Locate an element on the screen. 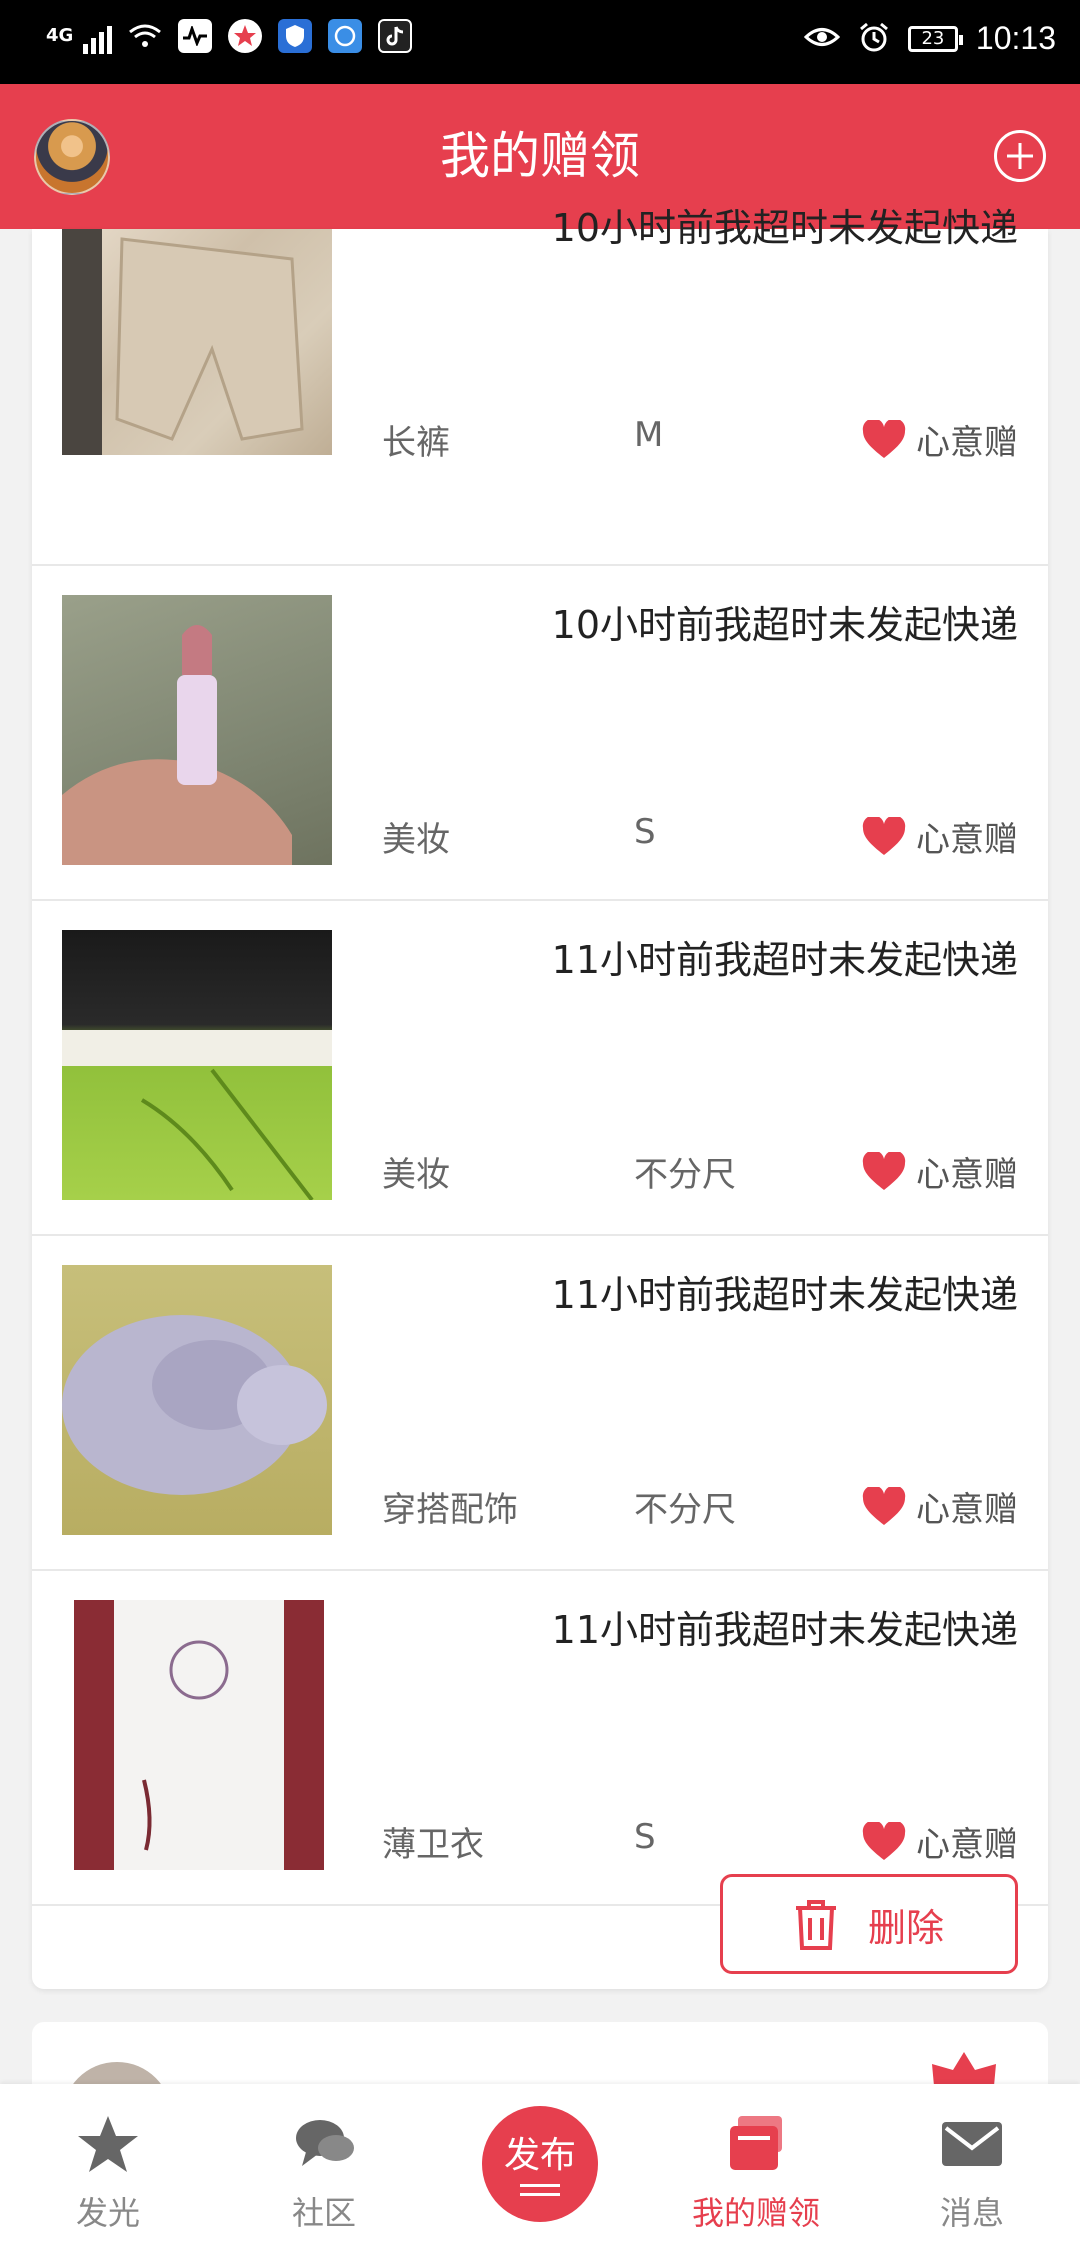  alarm-icon is located at coordinates (874, 39).